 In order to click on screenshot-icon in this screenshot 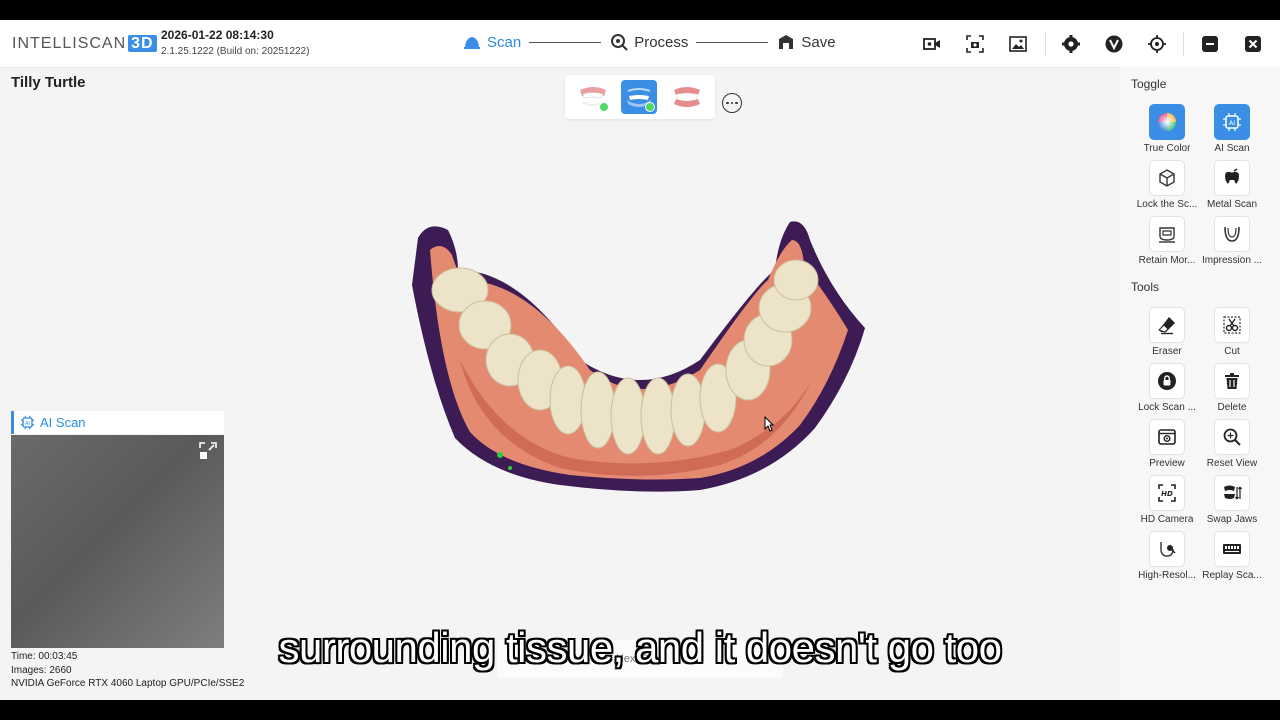, I will do `click(975, 44)`.